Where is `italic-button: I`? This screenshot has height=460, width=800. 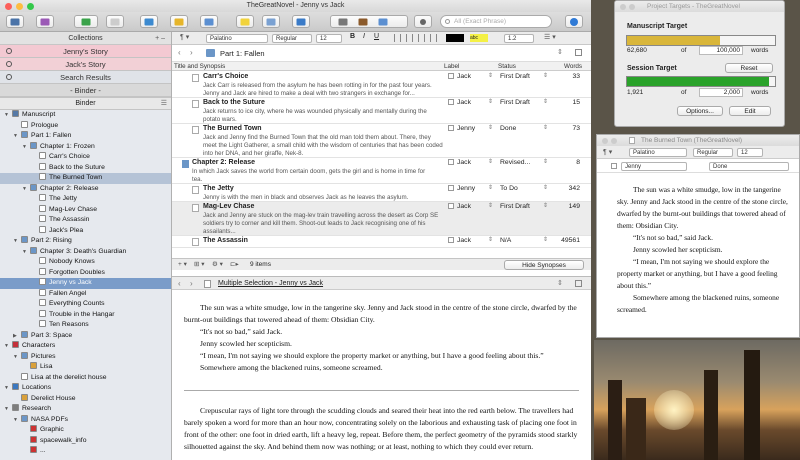 italic-button: I is located at coordinates (364, 36).